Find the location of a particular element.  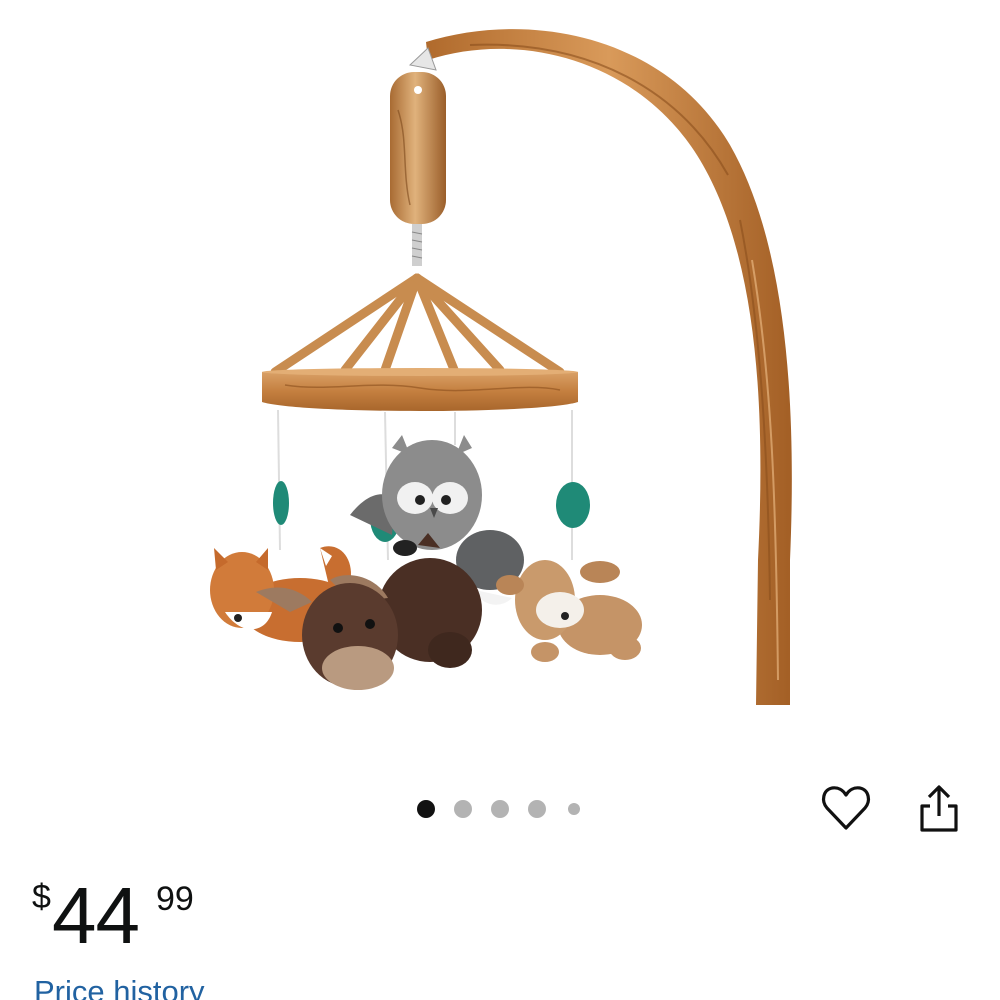

mobile-ring is located at coordinates (420, 391).